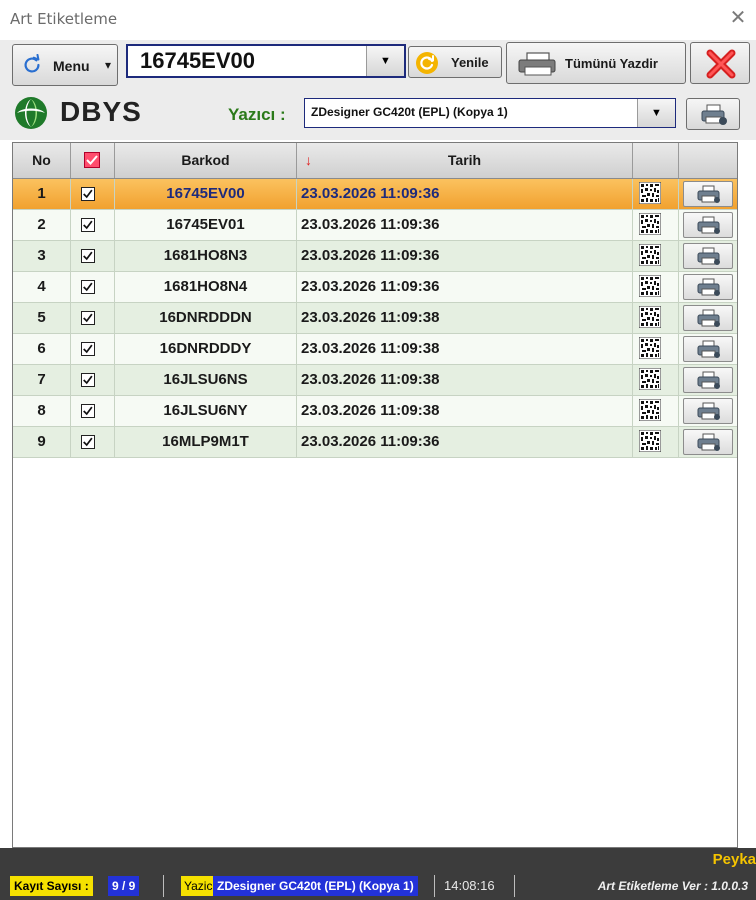 The width and height of the screenshot is (756, 900). Describe the element at coordinates (375, 225) in the screenshot. I see `table-row: 2 16745EV01 23.03.2026 11:09:36` at that location.